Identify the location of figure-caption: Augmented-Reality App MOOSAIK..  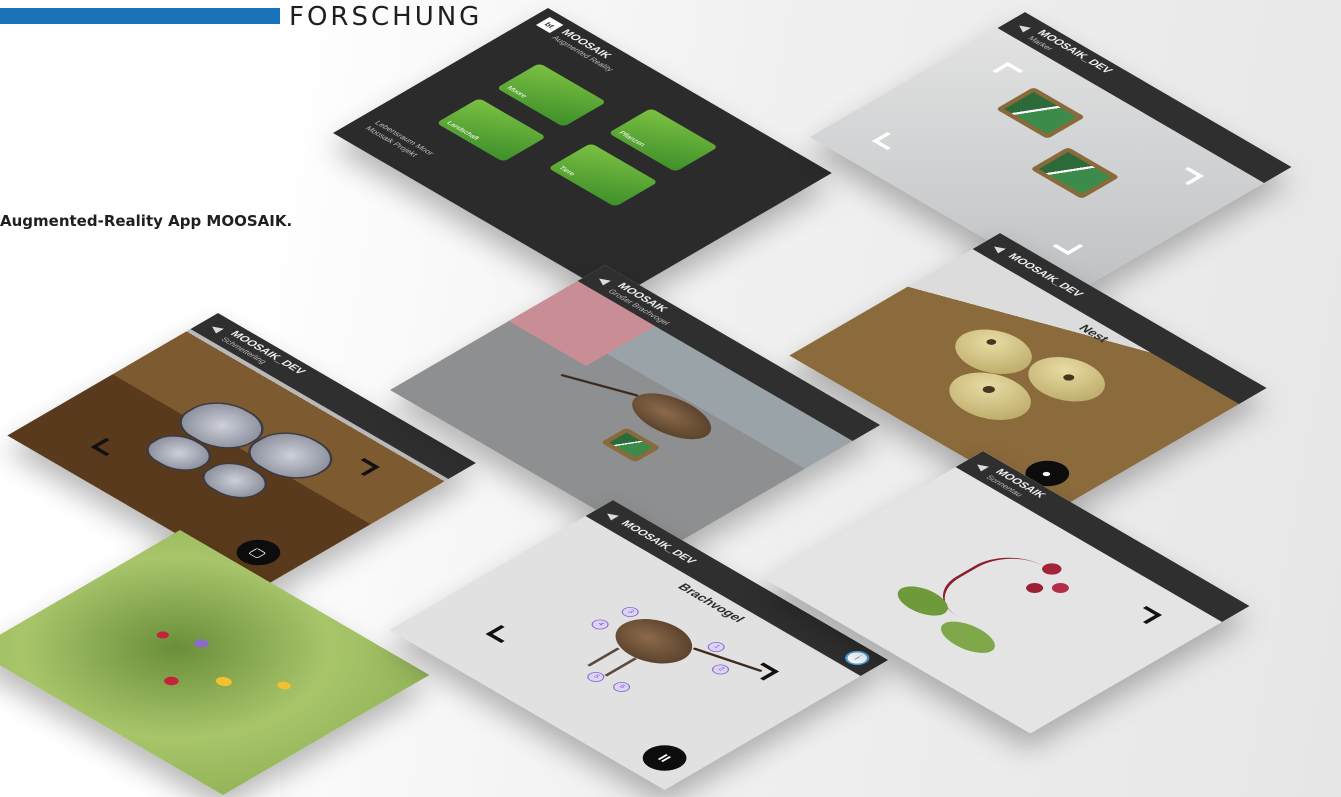
(146, 221).